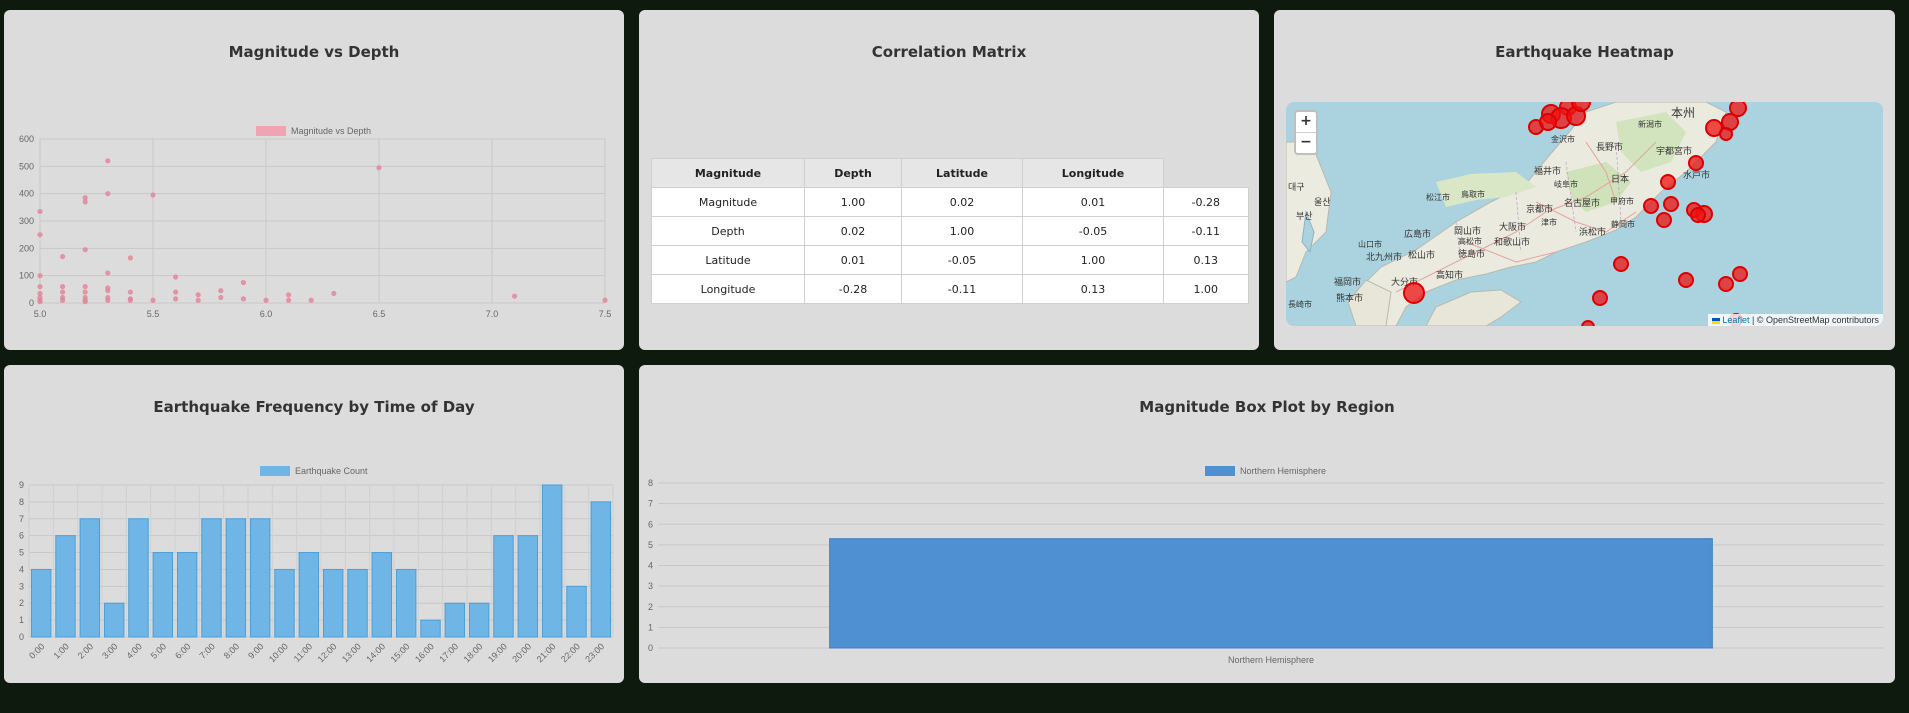 The image size is (1909, 713). What do you see at coordinates (231, 650) in the screenshot?
I see `x-tick-label: 8:00` at bounding box center [231, 650].